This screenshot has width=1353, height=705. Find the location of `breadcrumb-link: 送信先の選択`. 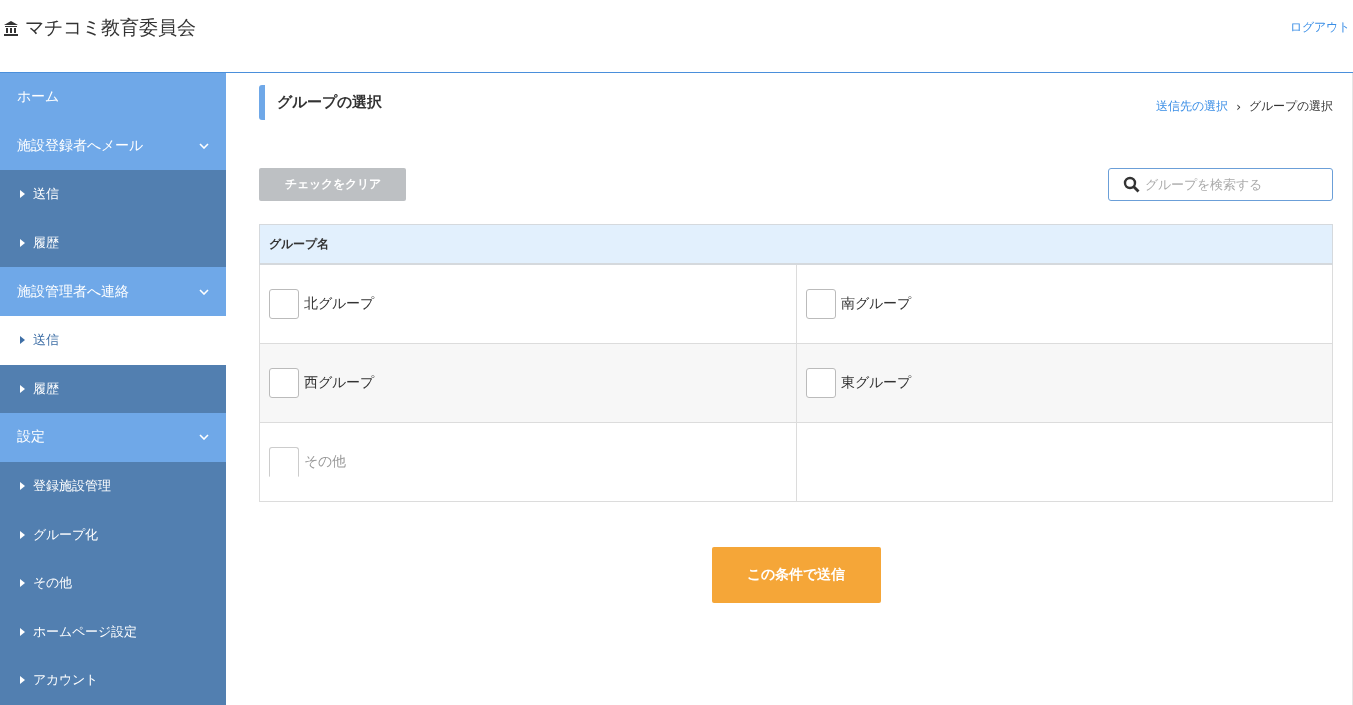

breadcrumb-link: 送信先の選択 is located at coordinates (1192, 106).